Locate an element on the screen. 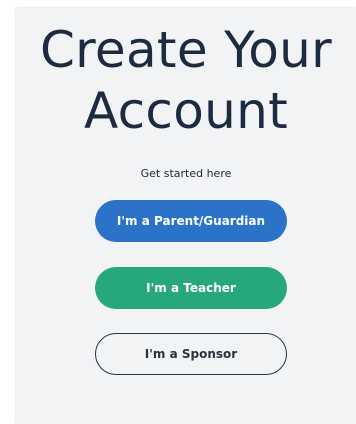 The image size is (356, 424). sponsor-button: I'm a Sponsor is located at coordinates (191, 354).